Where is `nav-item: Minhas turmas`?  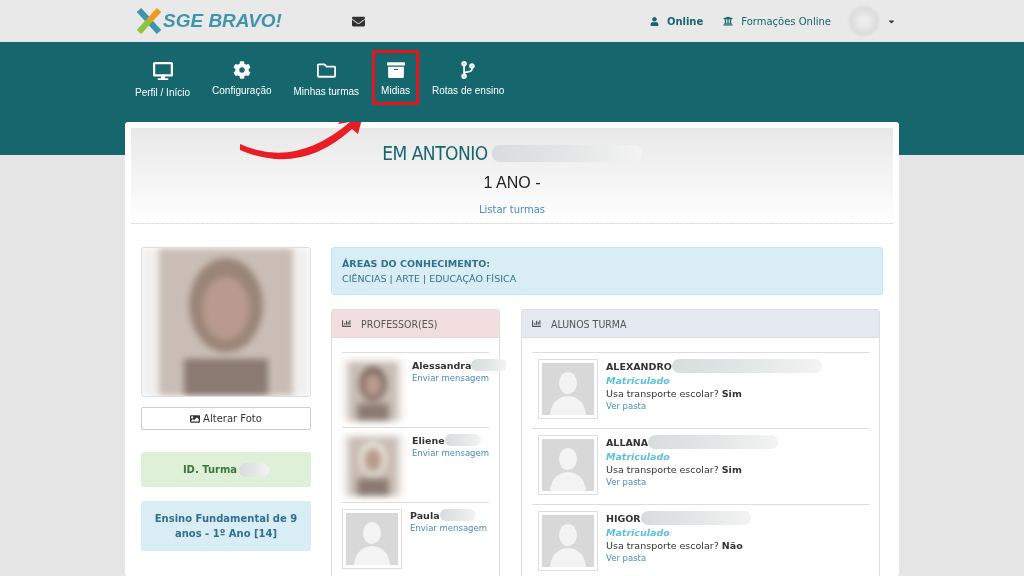 nav-item: Minhas turmas is located at coordinates (326, 78).